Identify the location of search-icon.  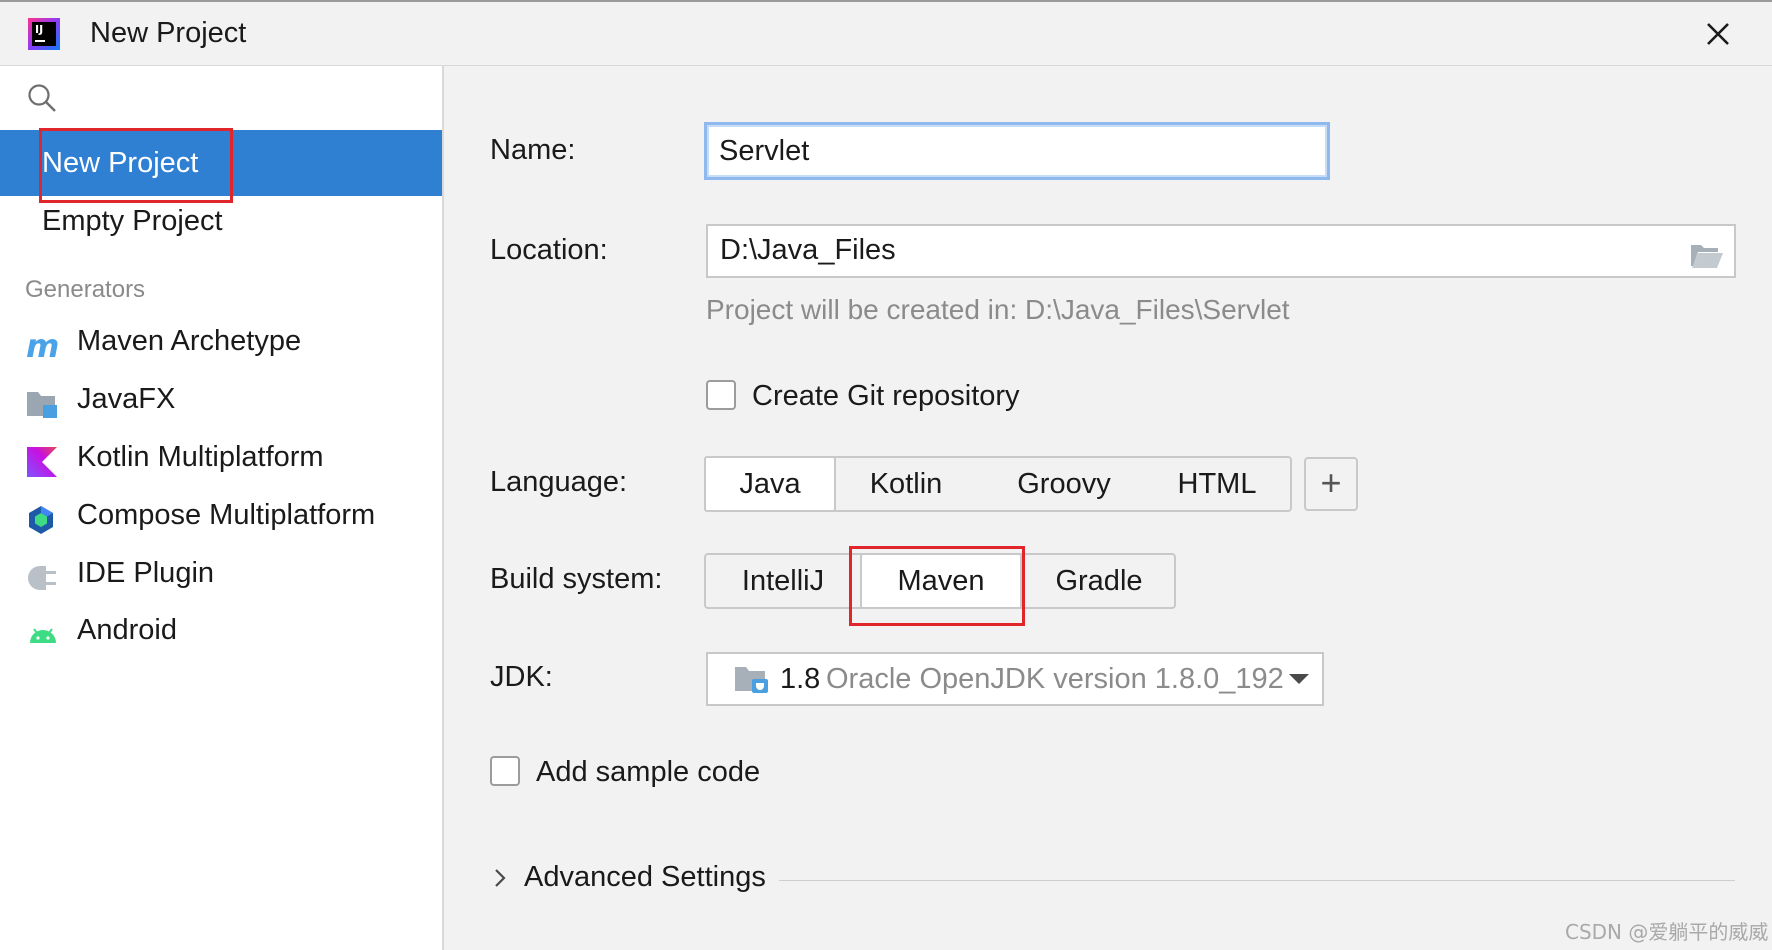
(42, 98).